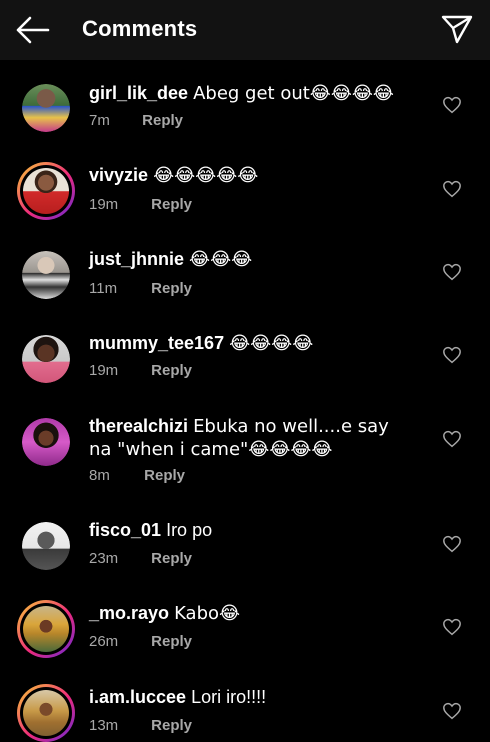 The width and height of the screenshot is (490, 742). I want to click on username: just_jhnnie, so click(136, 259).